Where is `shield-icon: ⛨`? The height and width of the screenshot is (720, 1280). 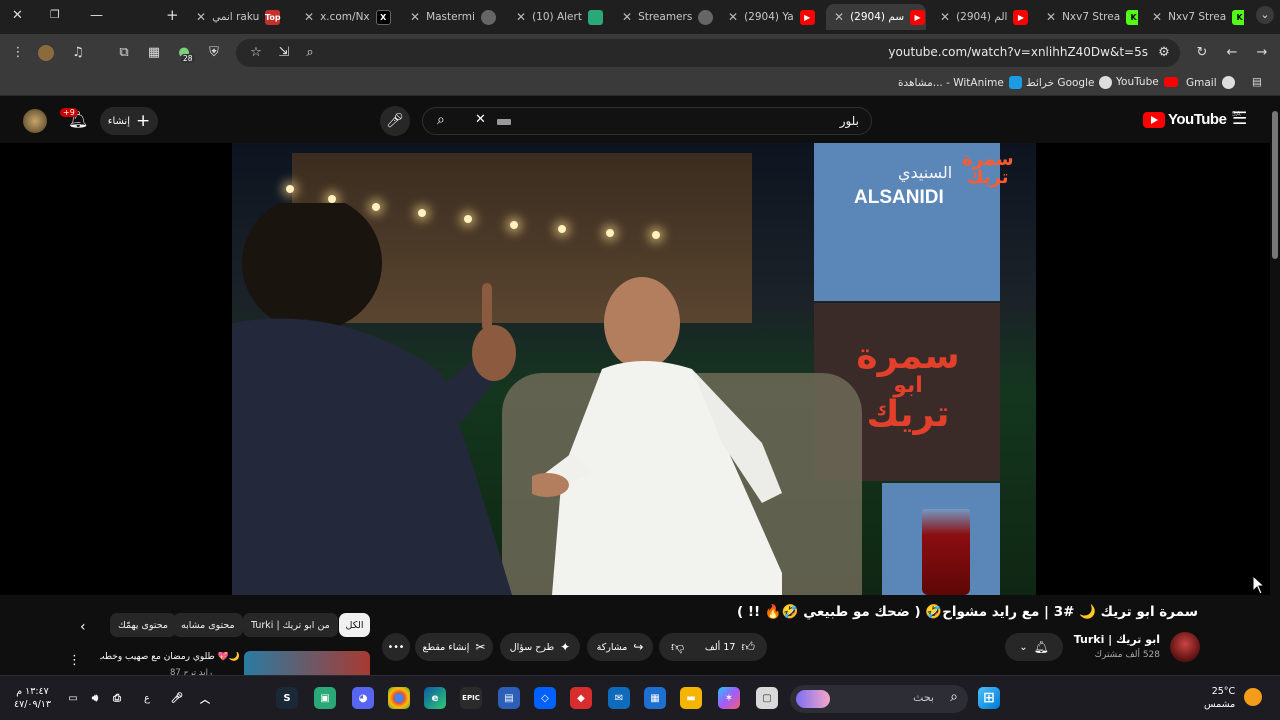 shield-icon: ⛨ is located at coordinates (214, 53).